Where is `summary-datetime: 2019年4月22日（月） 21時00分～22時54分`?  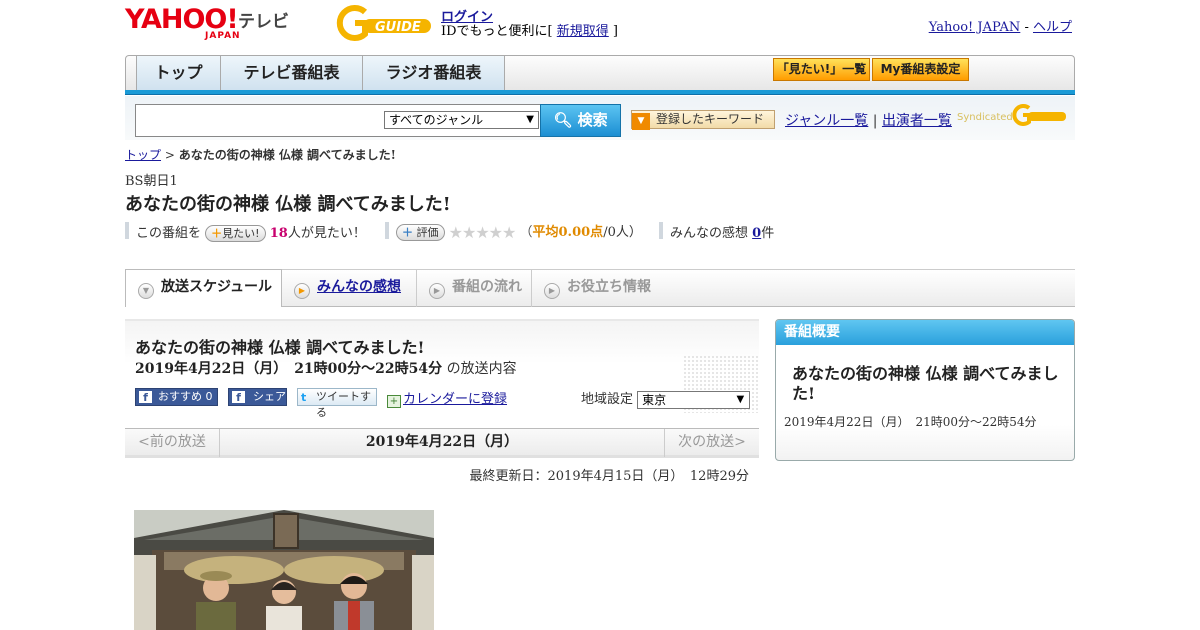 summary-datetime: 2019年4月22日（月） 21時00分～22時54分 is located at coordinates (910, 422).